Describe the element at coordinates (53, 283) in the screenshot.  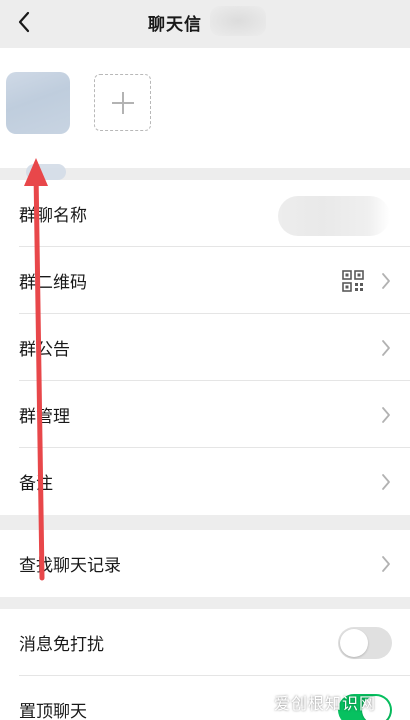
I see `qr-code-label: 群二维码` at that location.